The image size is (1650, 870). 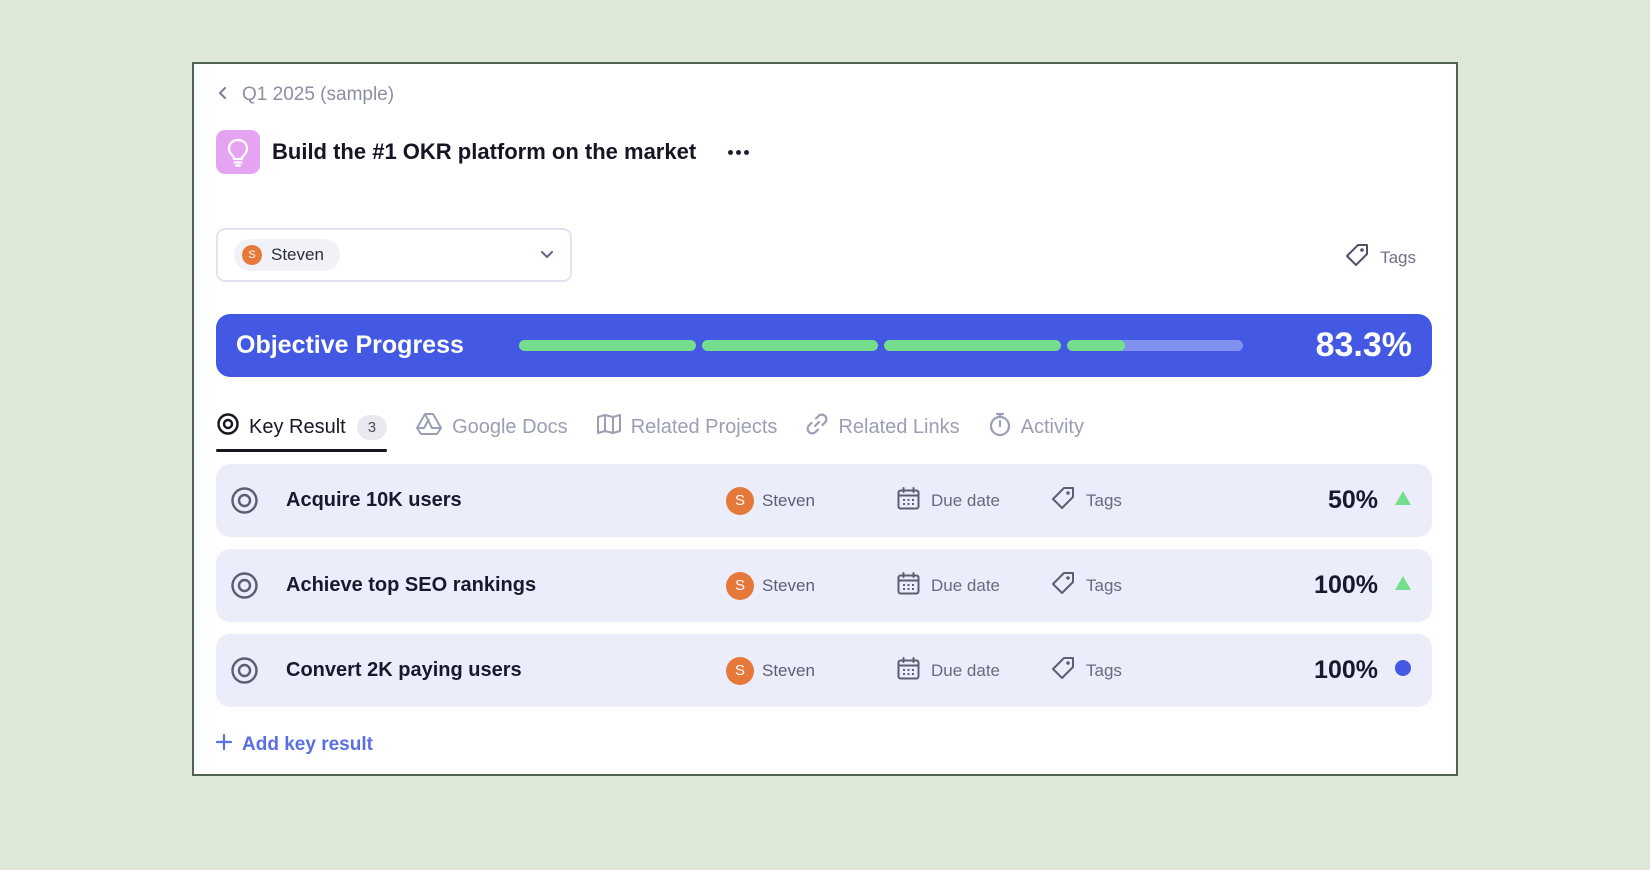 What do you see at coordinates (224, 744) in the screenshot?
I see `plus-icon` at bounding box center [224, 744].